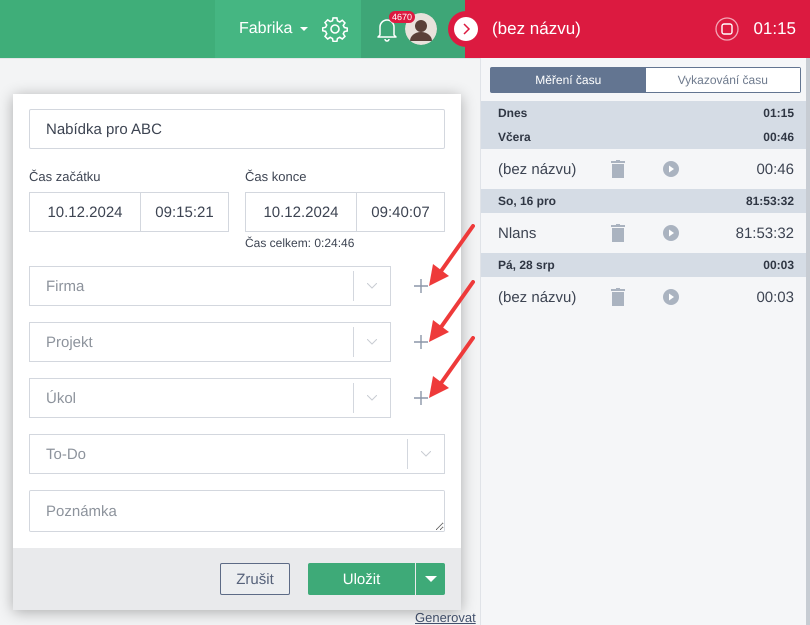  Describe the element at coordinates (643, 297) in the screenshot. I see `time-entry: (bez názvu) 00:03` at that location.